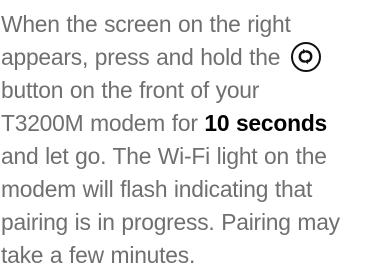  What do you see at coordinates (99, 123) in the screenshot?
I see `instruction-line-4-text: T3200M modem for` at bounding box center [99, 123].